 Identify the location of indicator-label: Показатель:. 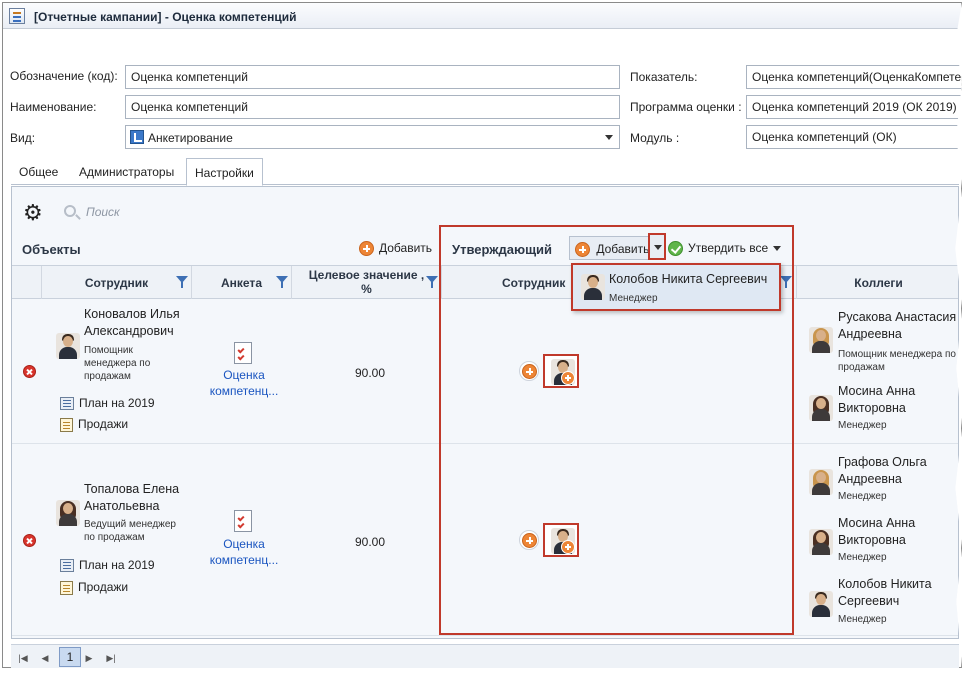
(664, 77).